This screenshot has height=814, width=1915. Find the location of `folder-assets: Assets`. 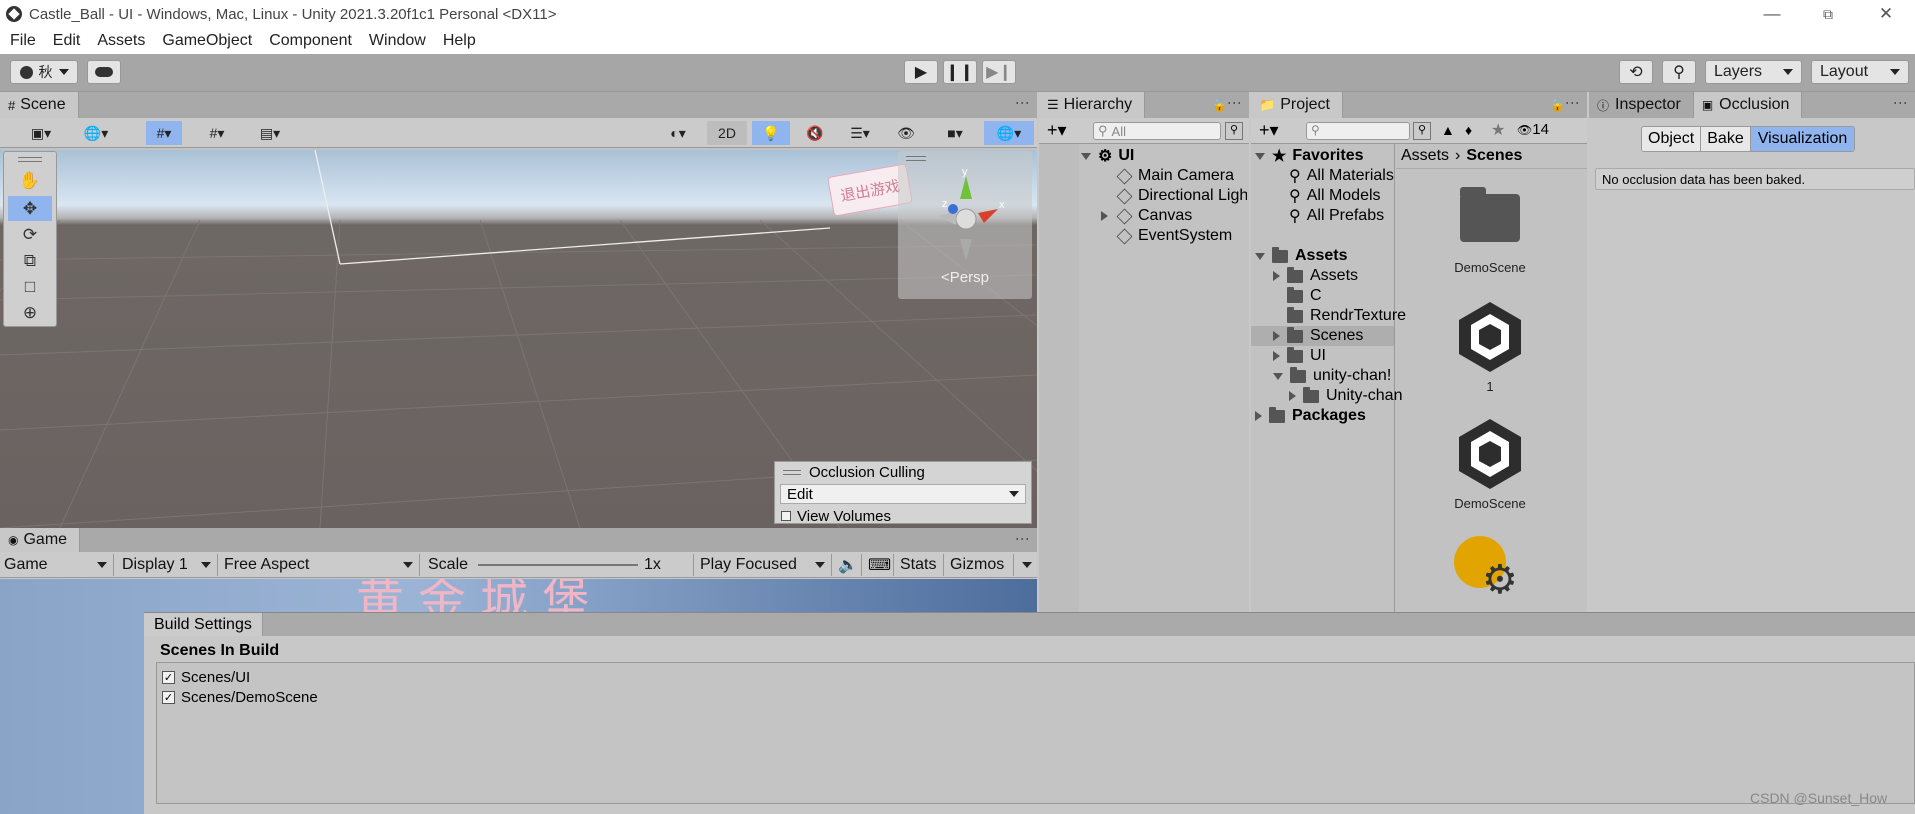

folder-assets: Assets is located at coordinates (1315, 276).